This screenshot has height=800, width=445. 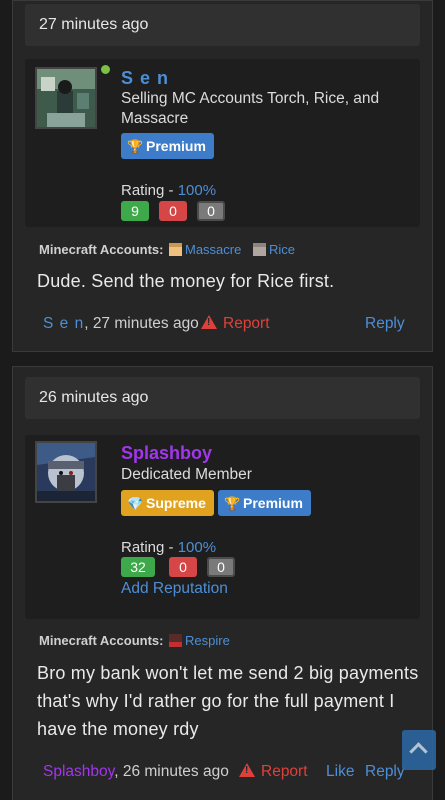 I want to click on rating-positive: 32, so click(x=138, y=567).